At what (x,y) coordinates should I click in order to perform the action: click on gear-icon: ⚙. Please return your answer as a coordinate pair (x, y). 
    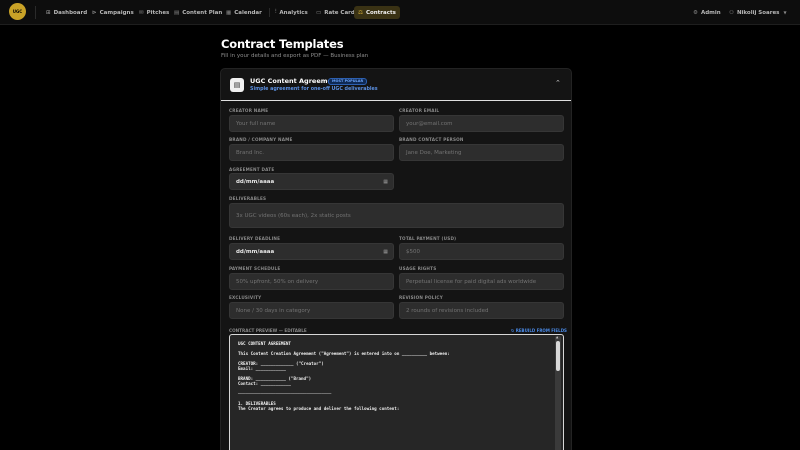
    Looking at the image, I should click on (695, 12).